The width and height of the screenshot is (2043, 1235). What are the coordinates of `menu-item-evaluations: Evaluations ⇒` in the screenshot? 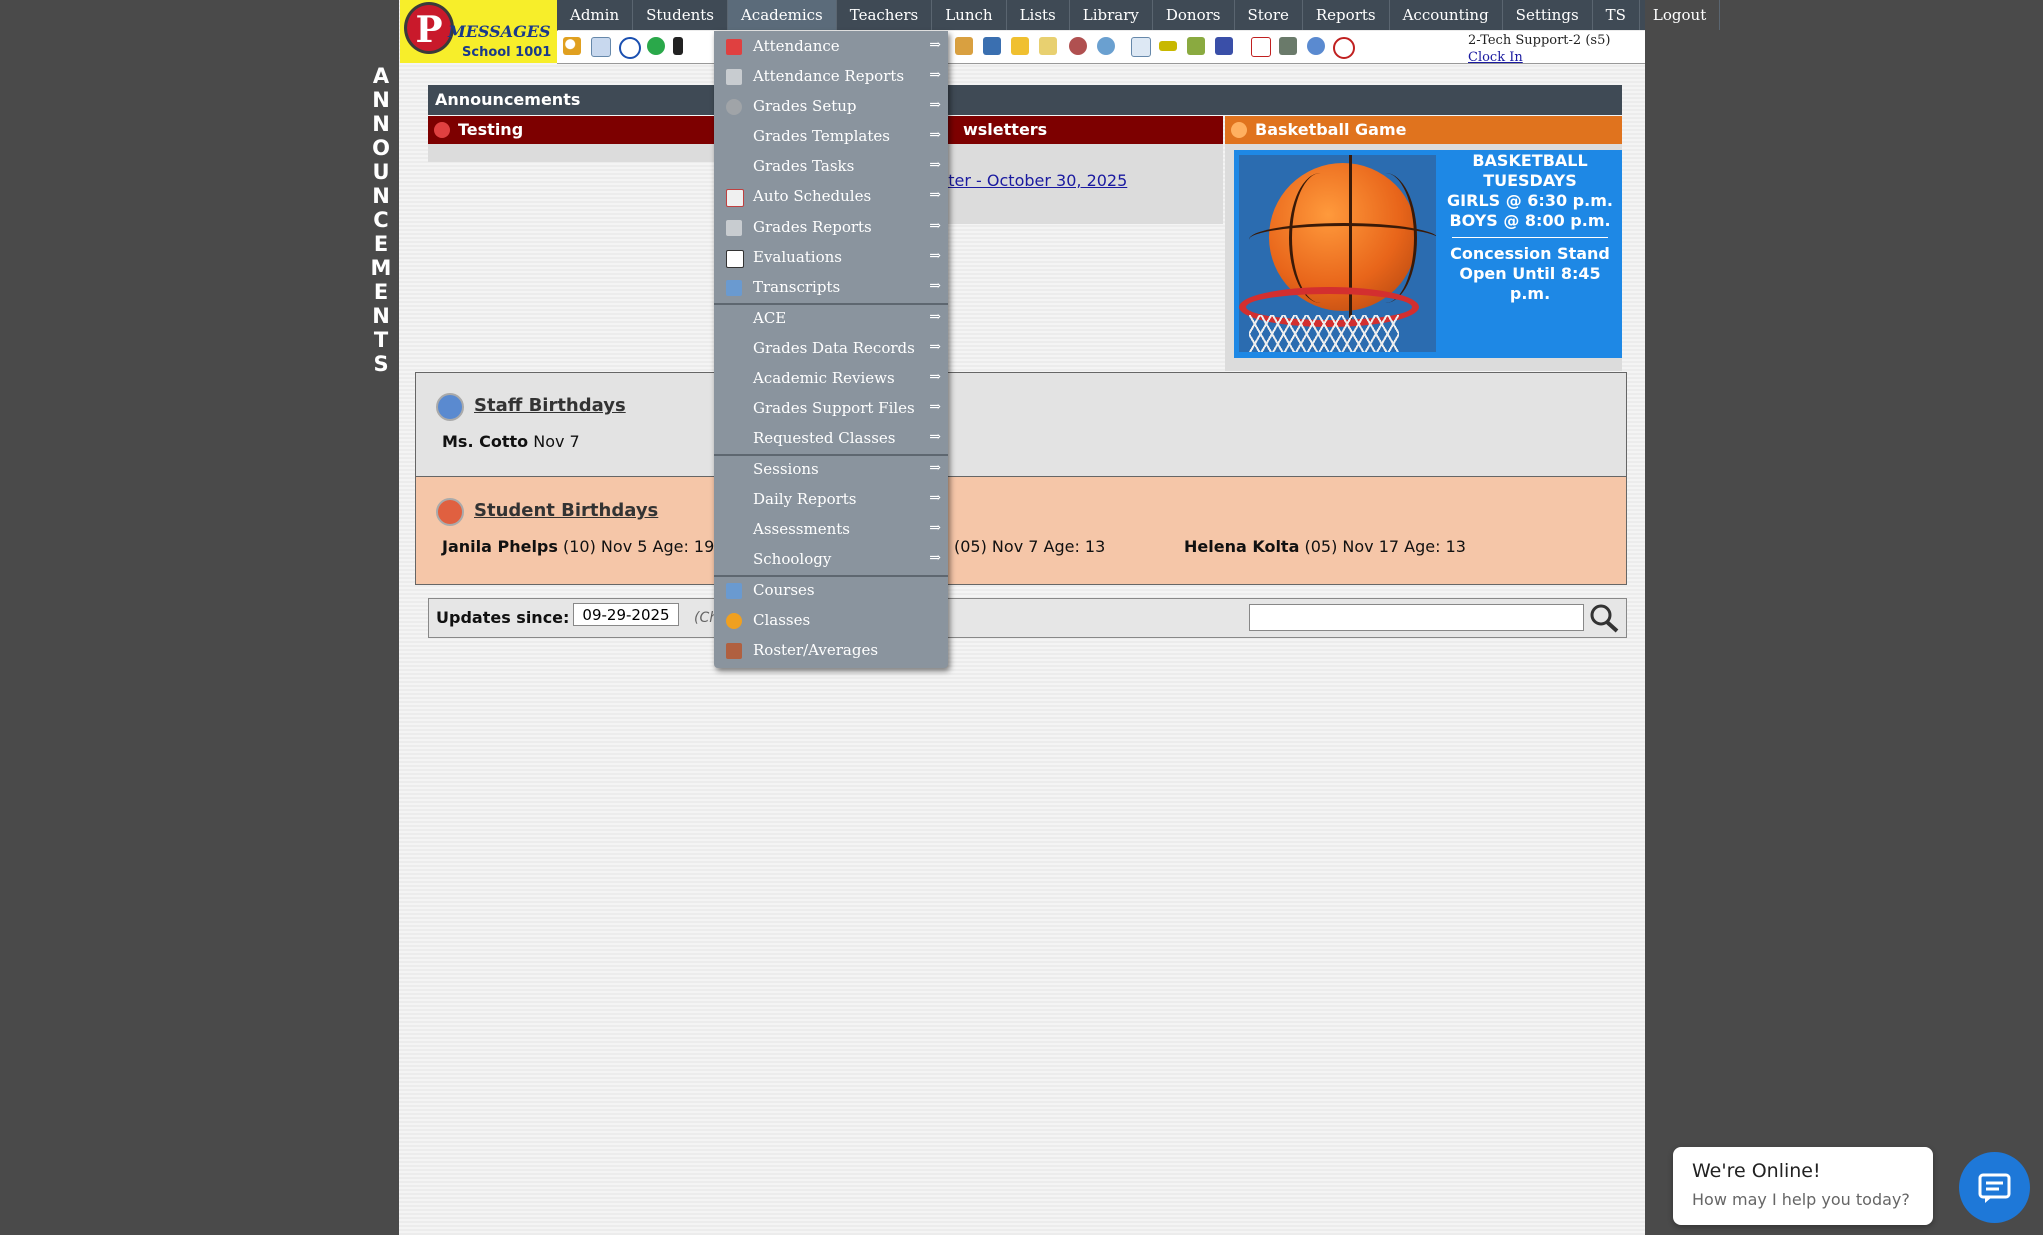 It's located at (831, 258).